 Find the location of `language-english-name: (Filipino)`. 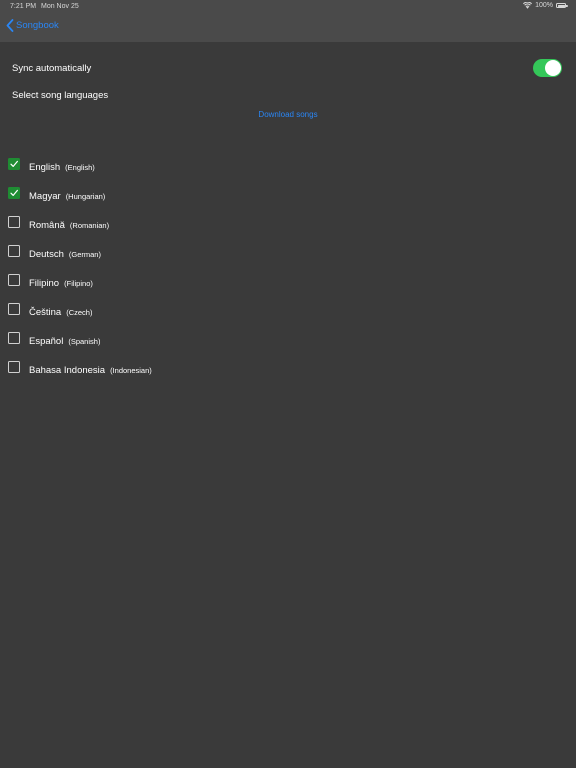

language-english-name: (Filipino) is located at coordinates (78, 283).